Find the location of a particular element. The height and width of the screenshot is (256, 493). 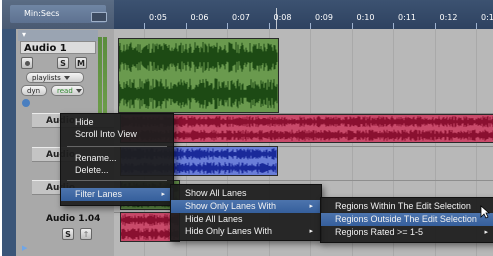

menu-item-hide-only-lanes-with: Hide Only Lanes With ▸ is located at coordinates (246, 231).